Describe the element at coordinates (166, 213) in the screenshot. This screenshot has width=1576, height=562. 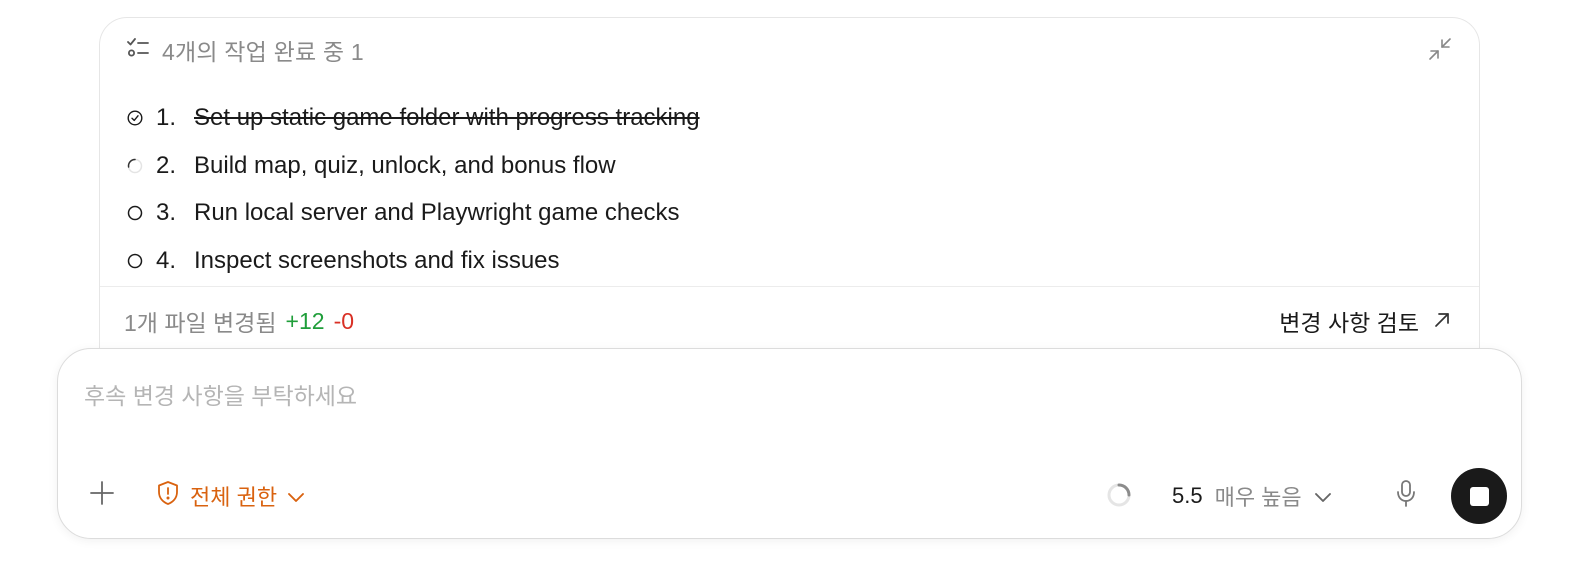
I see `task-number: 3.` at that location.